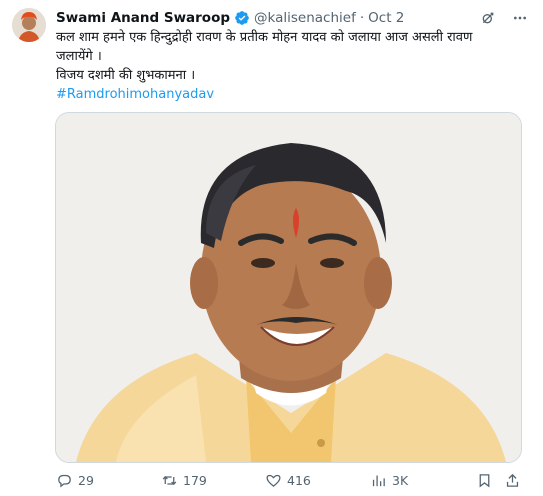 This screenshot has width=543, height=496. What do you see at coordinates (86, 480) in the screenshot?
I see `reply-count: 29` at bounding box center [86, 480].